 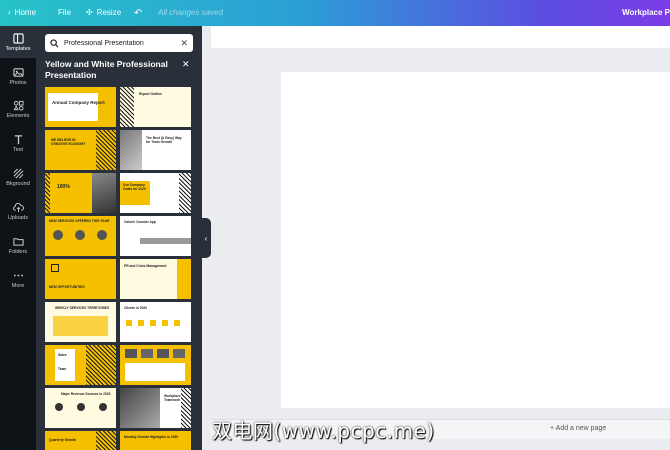 What do you see at coordinates (80, 193) in the screenshot?
I see `template-thumbnail: 100%` at bounding box center [80, 193].